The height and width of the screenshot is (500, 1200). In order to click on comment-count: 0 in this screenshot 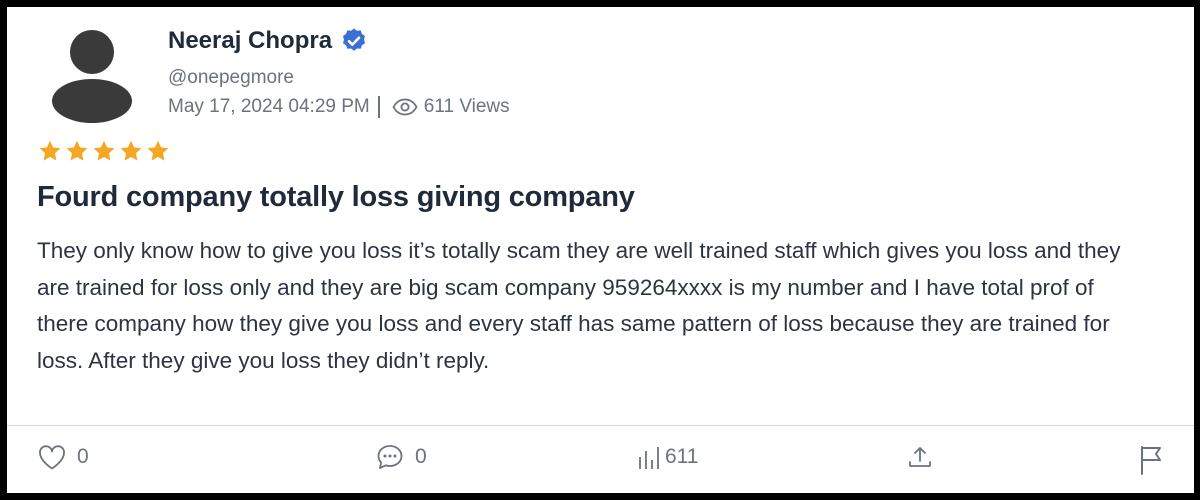, I will do `click(421, 456)`.